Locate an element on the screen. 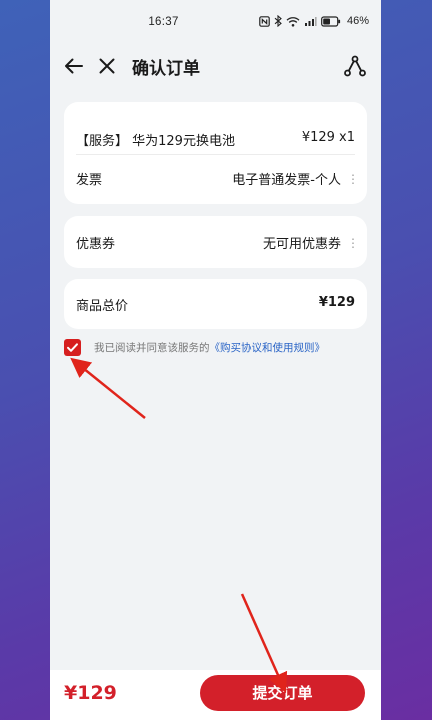 The height and width of the screenshot is (720, 432). battery-icon is located at coordinates (331, 21).